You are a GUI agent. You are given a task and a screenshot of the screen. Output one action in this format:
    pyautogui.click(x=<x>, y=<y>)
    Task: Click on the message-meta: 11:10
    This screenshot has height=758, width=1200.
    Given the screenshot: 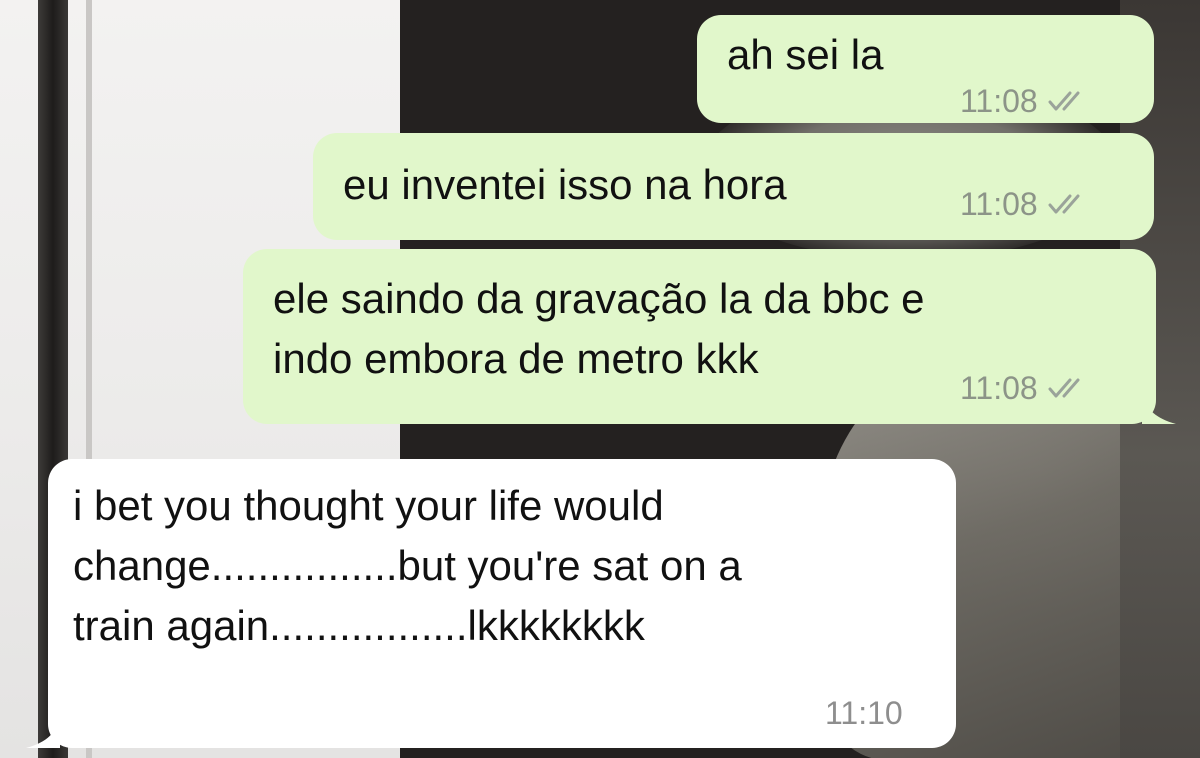 What is the action you would take?
    pyautogui.click(x=864, y=713)
    